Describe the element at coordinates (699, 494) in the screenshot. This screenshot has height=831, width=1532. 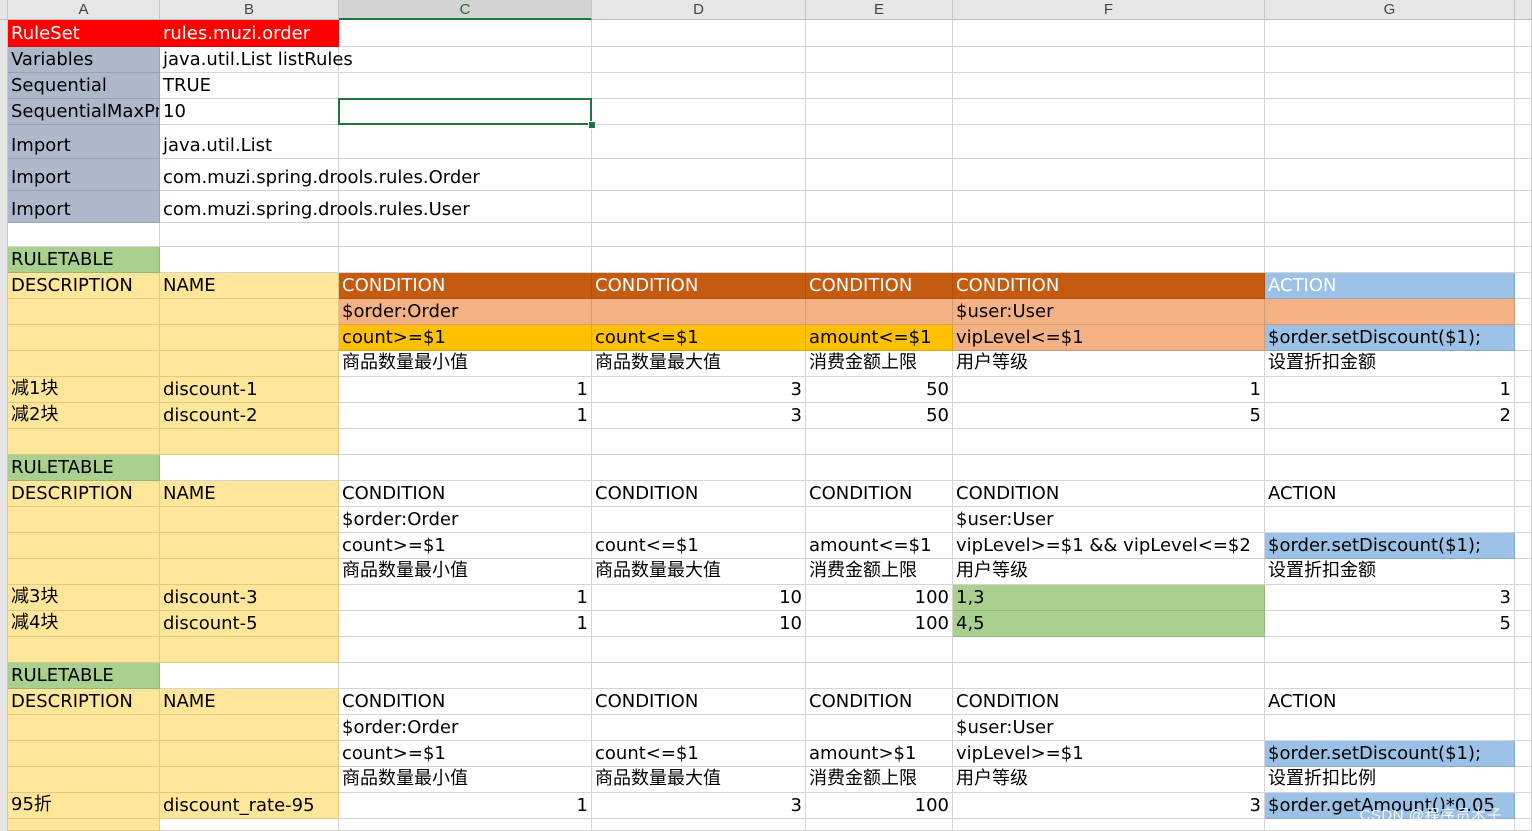
I see `cell-d18: CONDITION` at that location.